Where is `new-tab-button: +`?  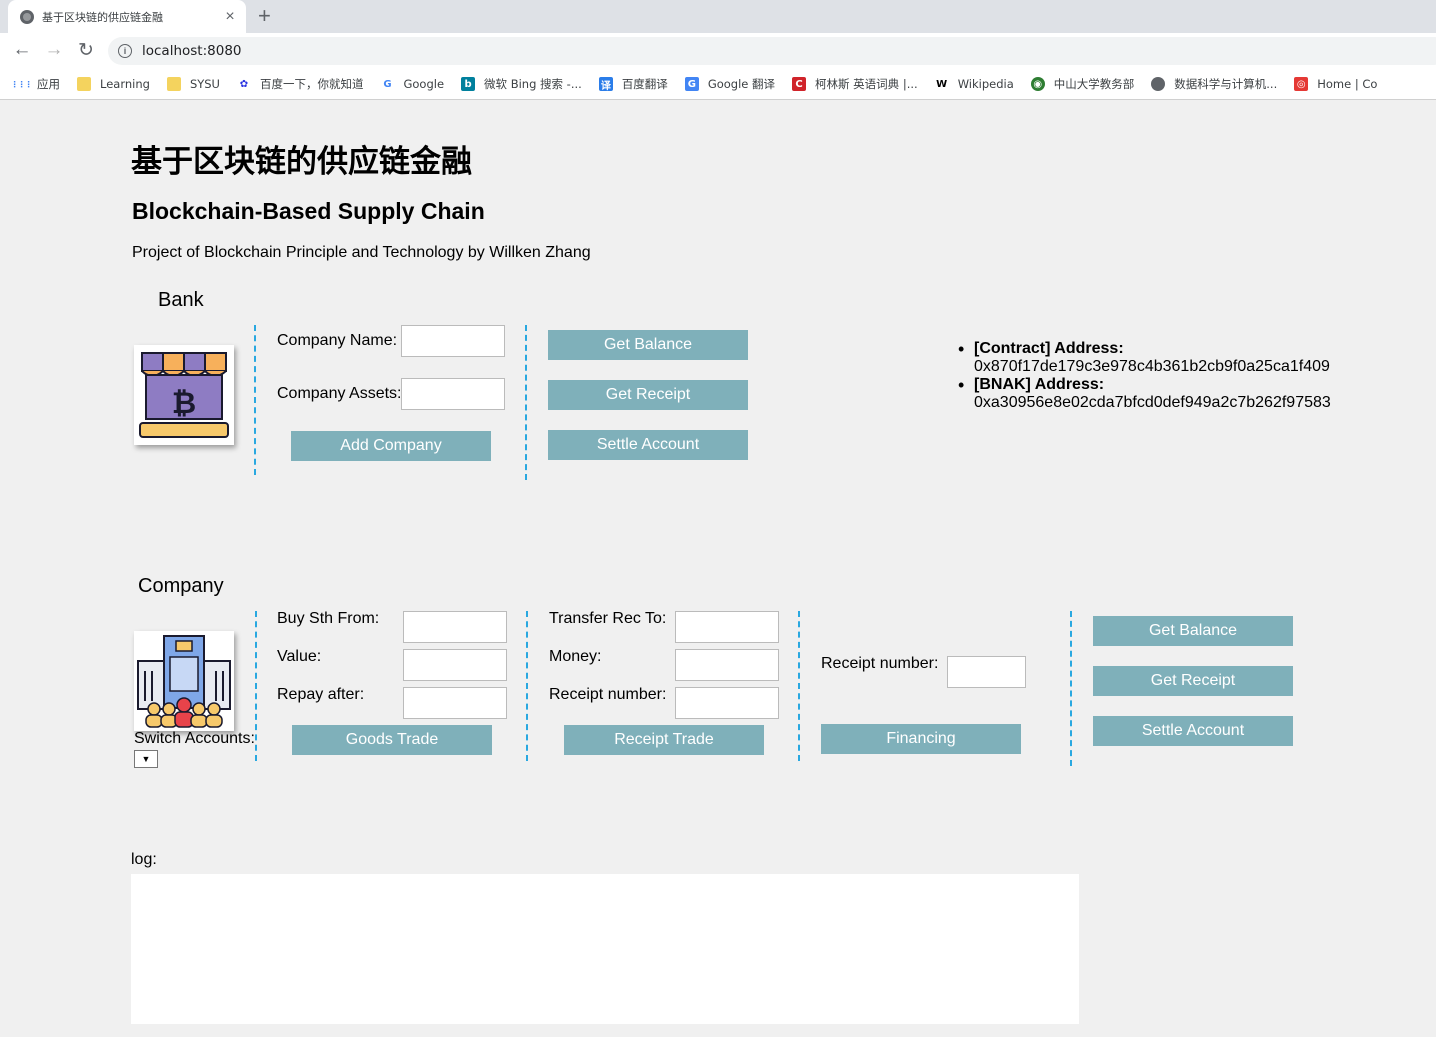
new-tab-button: + is located at coordinates (264, 16).